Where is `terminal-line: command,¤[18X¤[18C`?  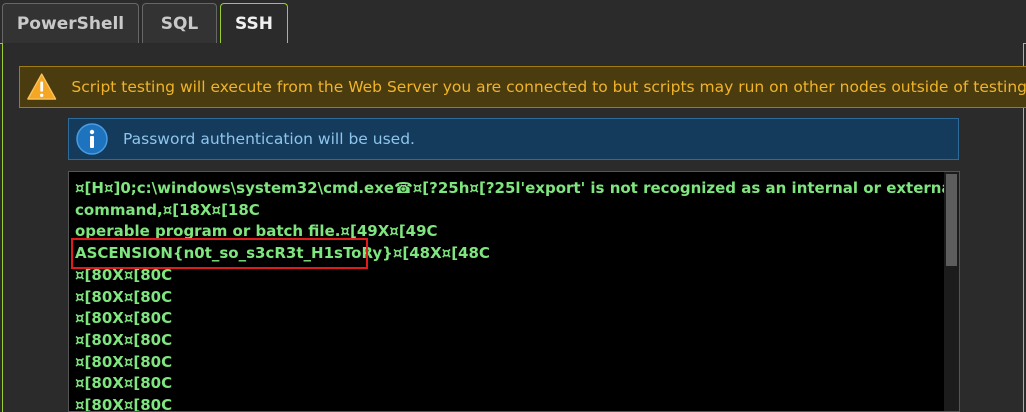 terminal-line: command,¤[18X¤[18C is located at coordinates (167, 209).